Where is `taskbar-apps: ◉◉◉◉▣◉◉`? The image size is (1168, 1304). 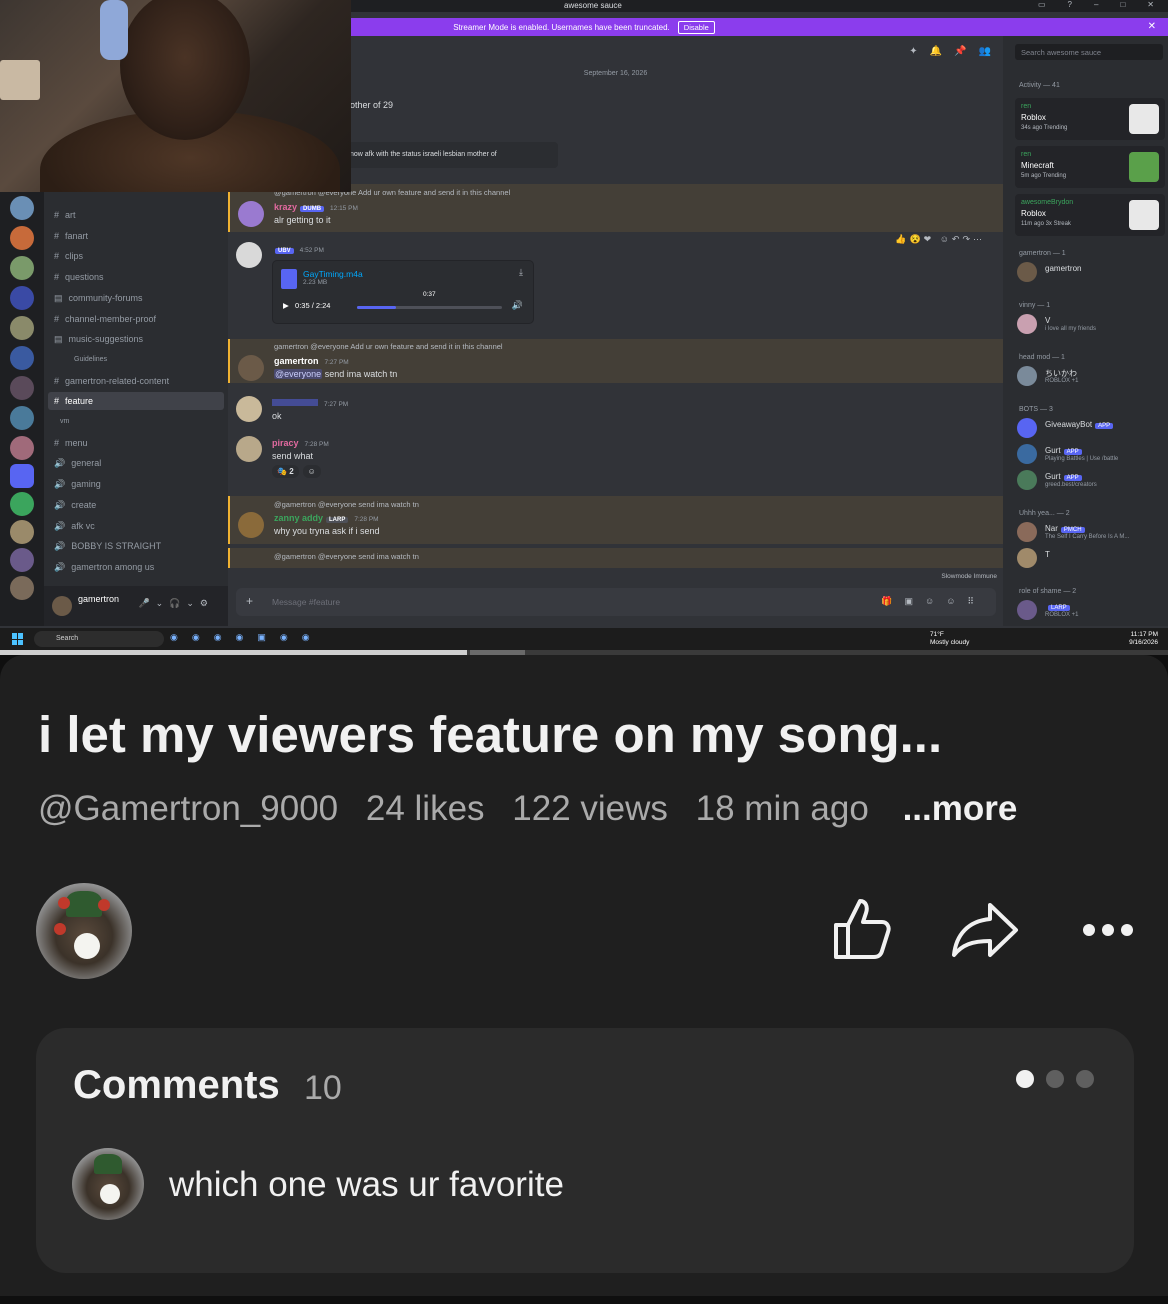 taskbar-apps: ◉◉◉◉▣◉◉ is located at coordinates (247, 637).